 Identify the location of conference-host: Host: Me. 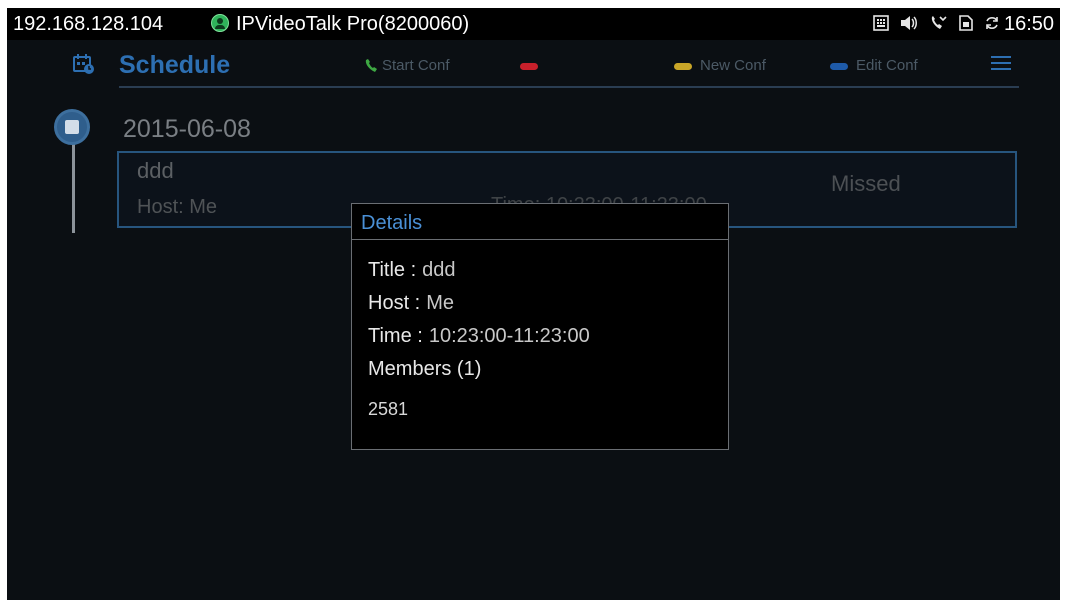
(177, 207).